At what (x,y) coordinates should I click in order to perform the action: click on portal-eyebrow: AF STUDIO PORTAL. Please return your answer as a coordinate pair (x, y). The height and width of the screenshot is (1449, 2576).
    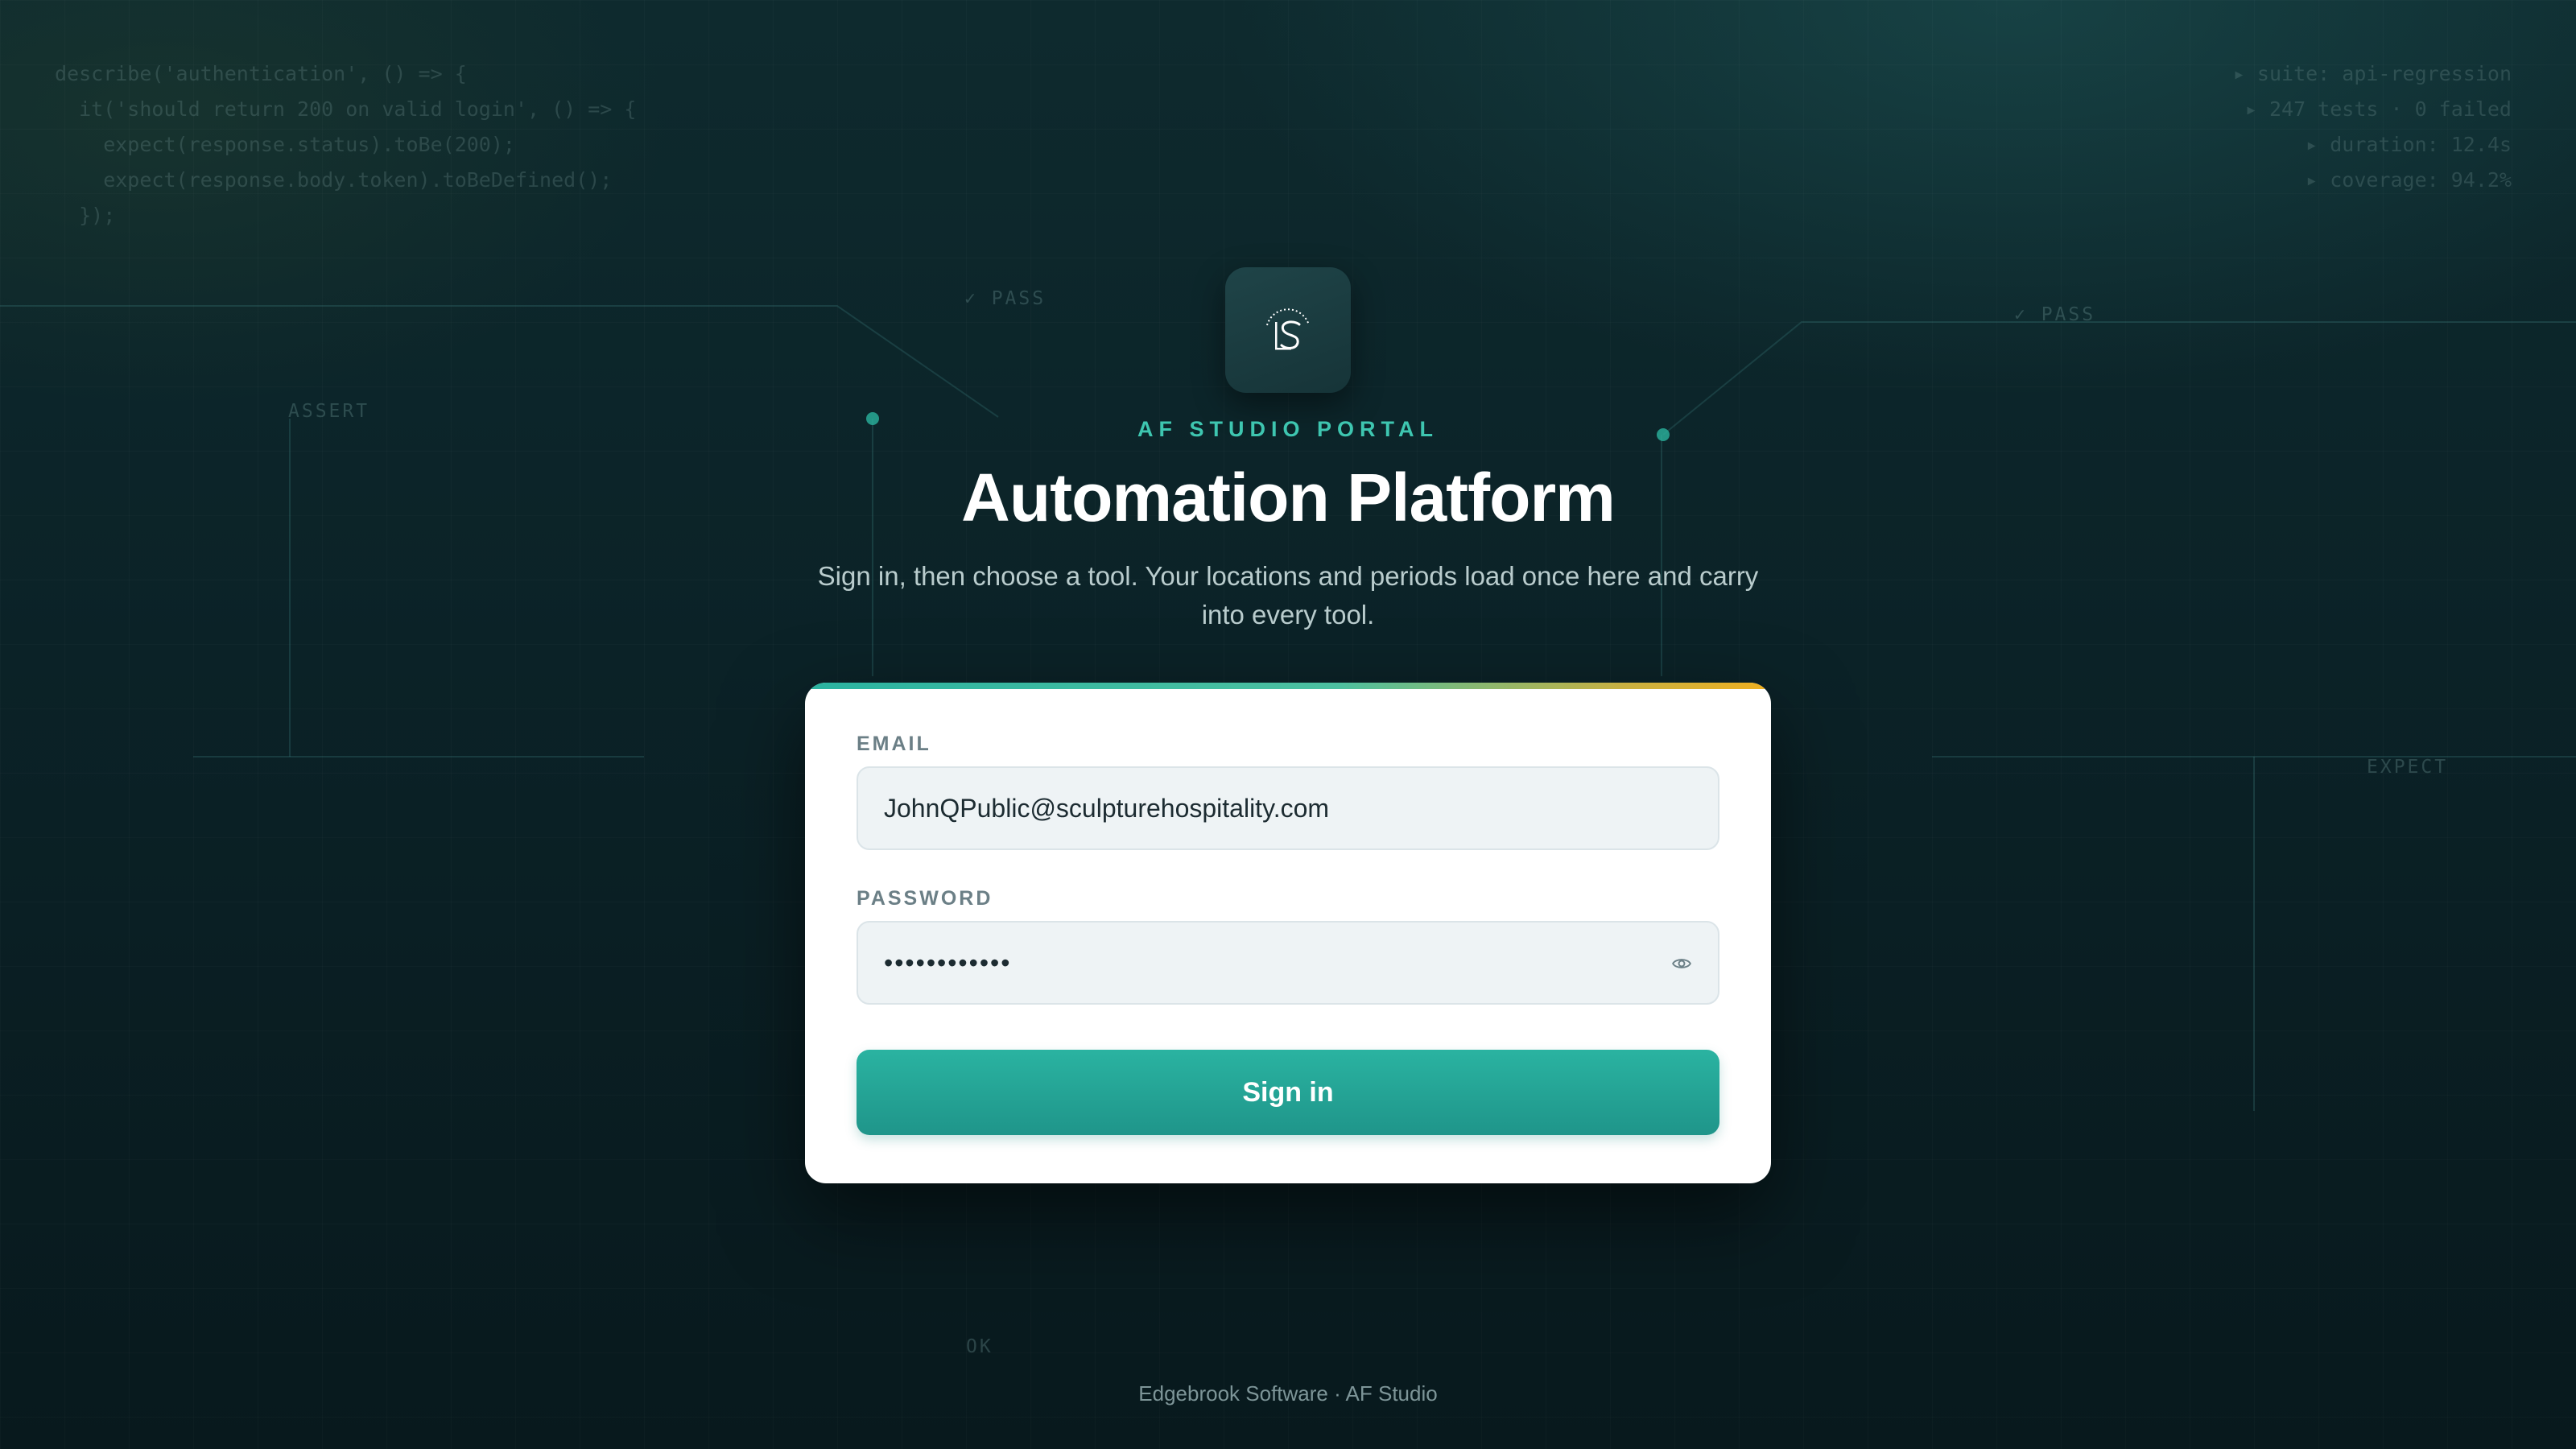
    Looking at the image, I should click on (1288, 429).